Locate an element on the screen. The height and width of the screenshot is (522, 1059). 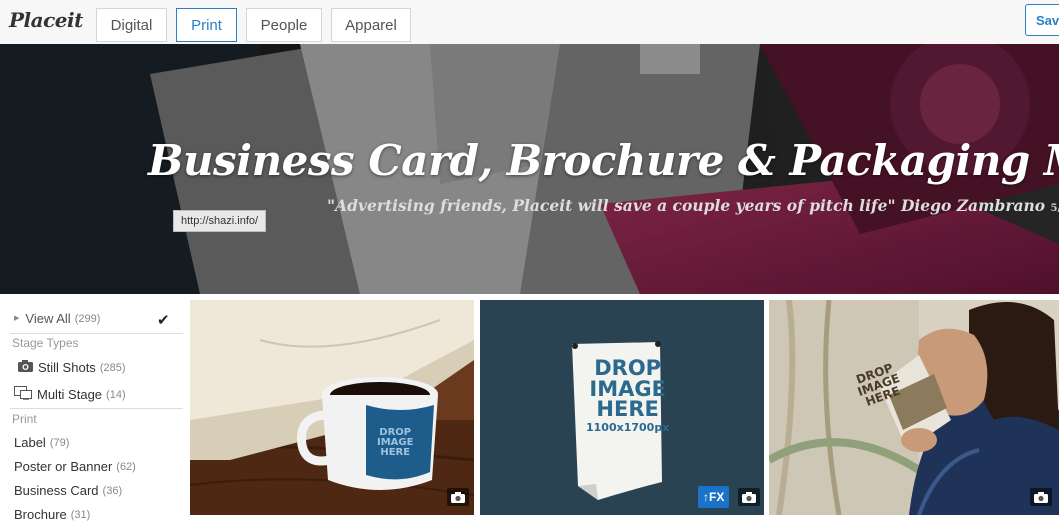
filter-label: Multi Stage is located at coordinates (70, 394).